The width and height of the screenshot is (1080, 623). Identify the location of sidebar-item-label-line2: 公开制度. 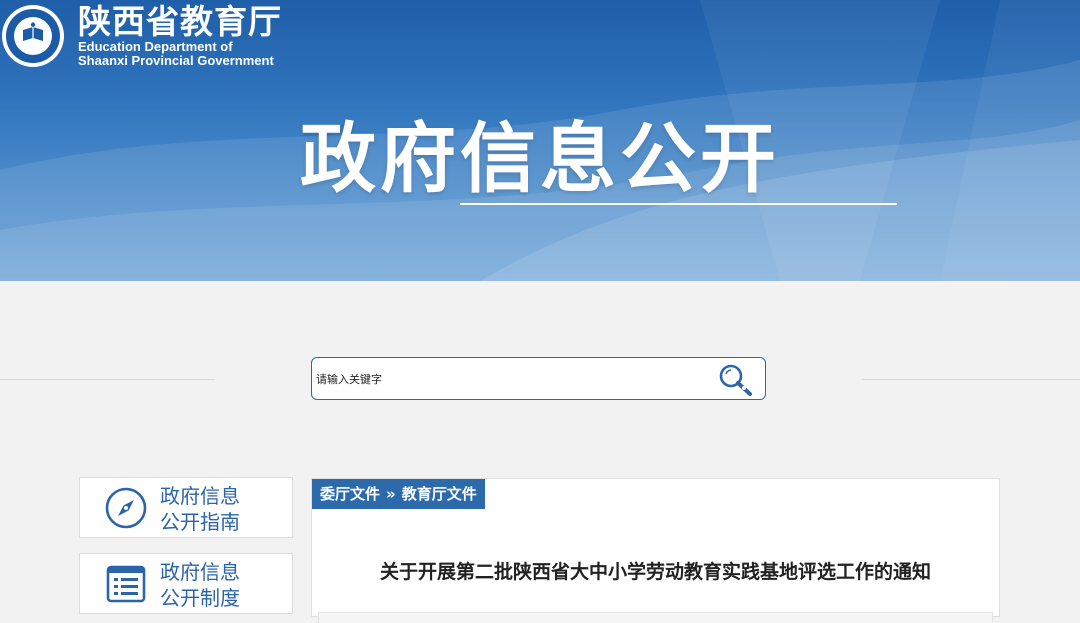
(200, 598).